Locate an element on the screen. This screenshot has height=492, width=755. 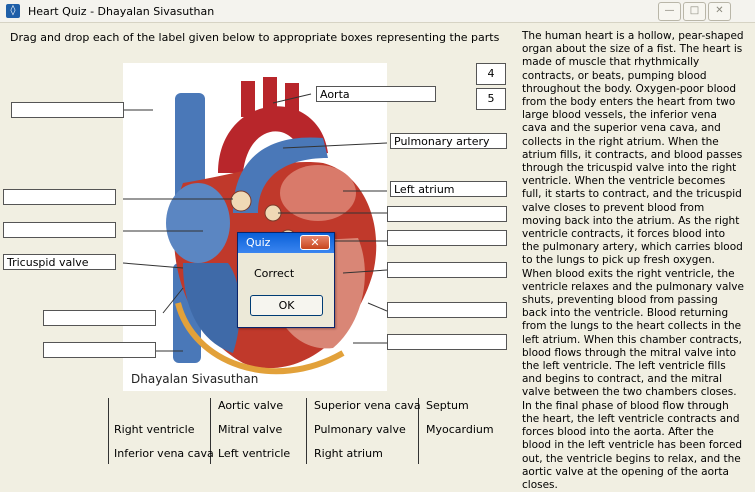
dialog-title-bar: Quiz ✕ is located at coordinates (286, 243).